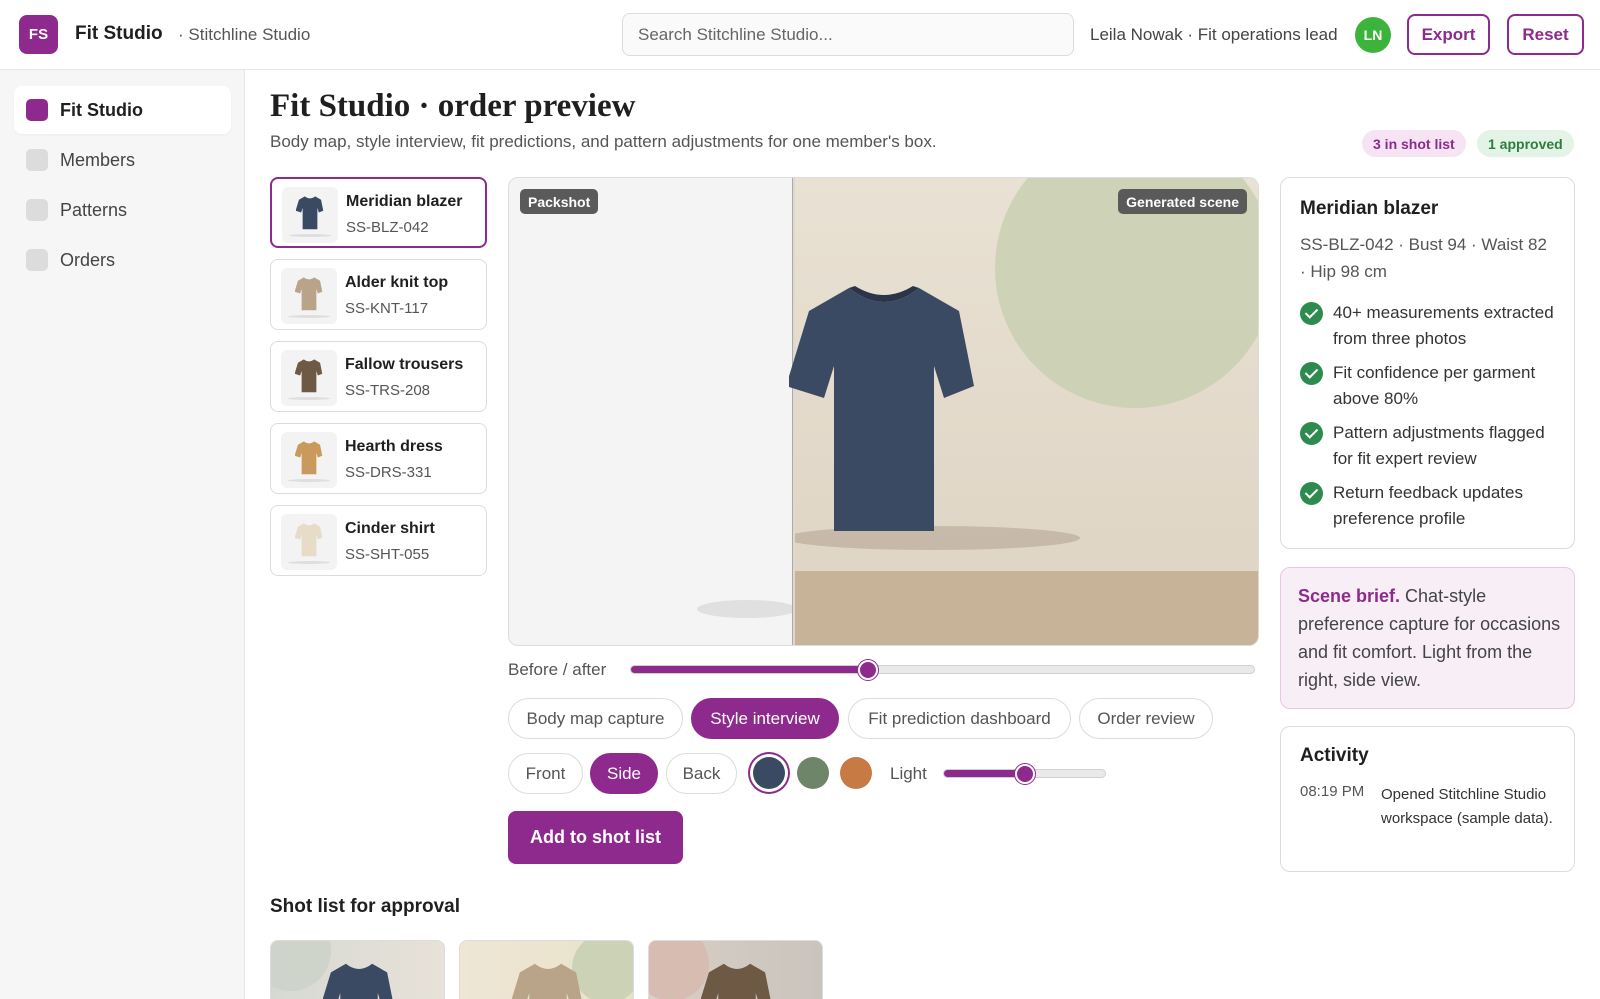  What do you see at coordinates (404, 364) in the screenshot?
I see `product-name: Fallow trousers` at bounding box center [404, 364].